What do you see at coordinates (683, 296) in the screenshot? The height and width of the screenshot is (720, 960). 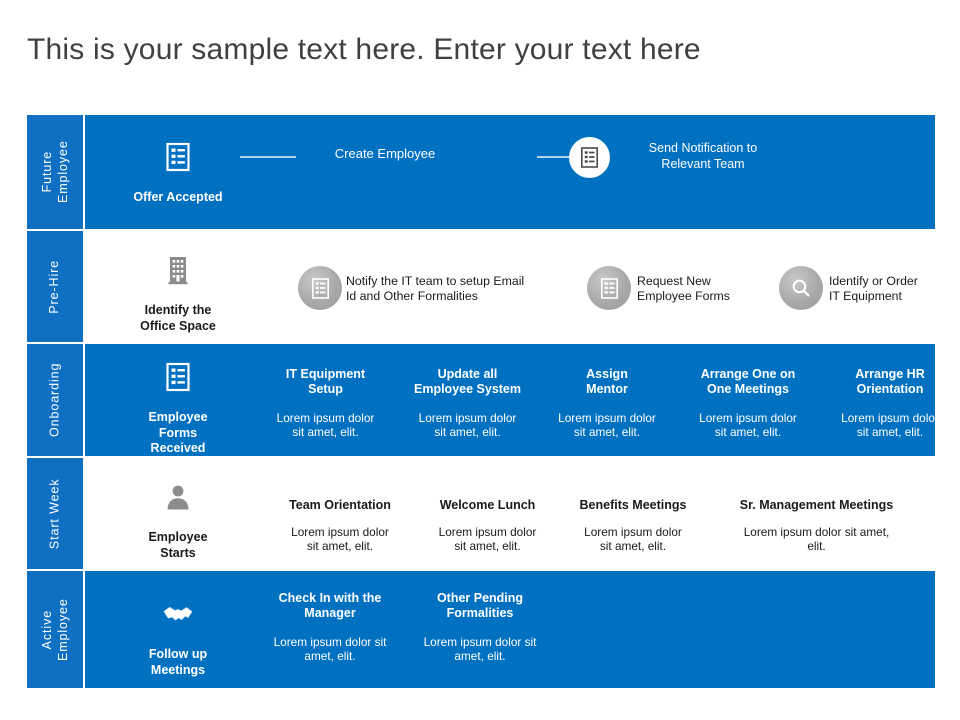 I see `item-title-line2: Employee Forms` at bounding box center [683, 296].